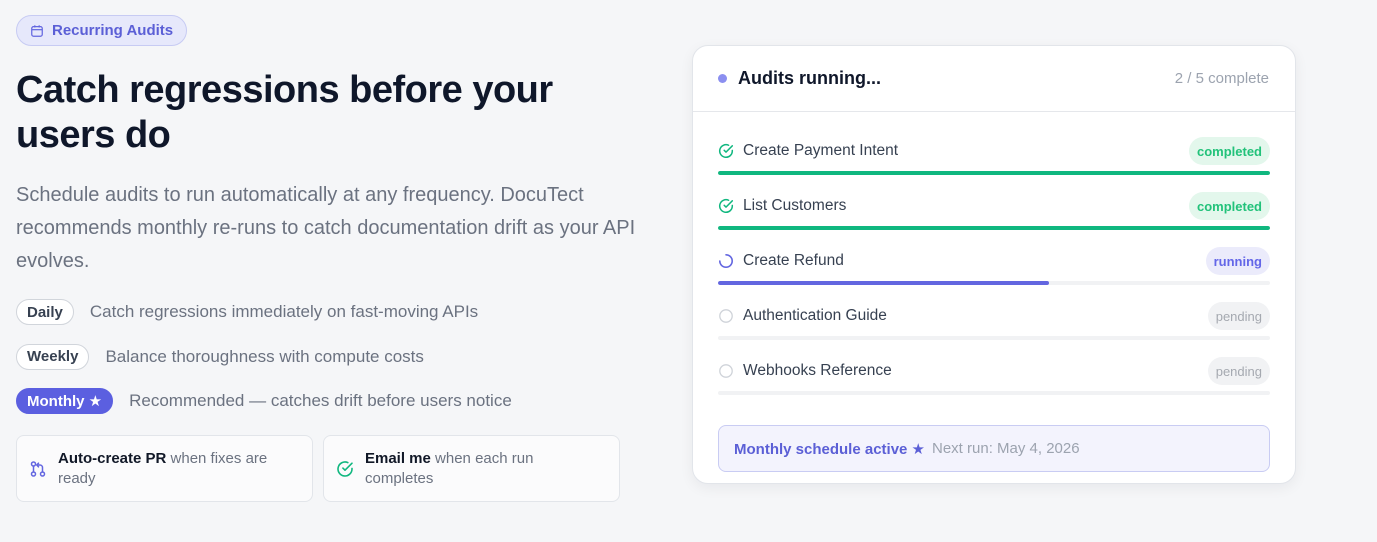 The width and height of the screenshot is (1377, 542). I want to click on recurring-audits-badge: Recurring Audits, so click(102, 30).